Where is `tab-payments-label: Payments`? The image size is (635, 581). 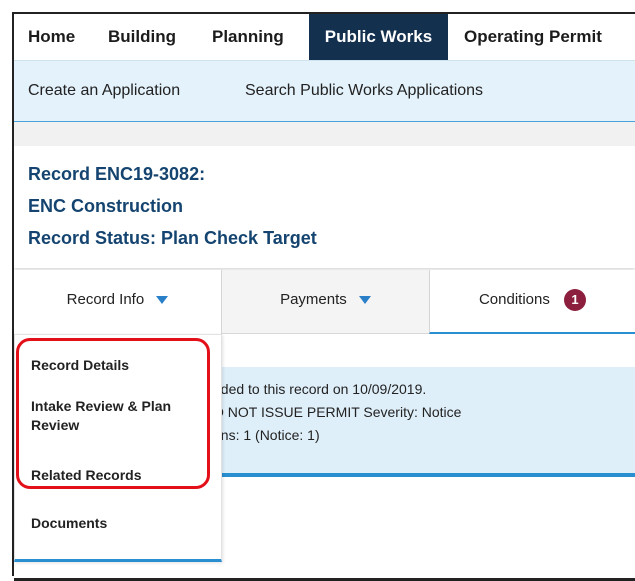 tab-payments-label: Payments is located at coordinates (313, 299).